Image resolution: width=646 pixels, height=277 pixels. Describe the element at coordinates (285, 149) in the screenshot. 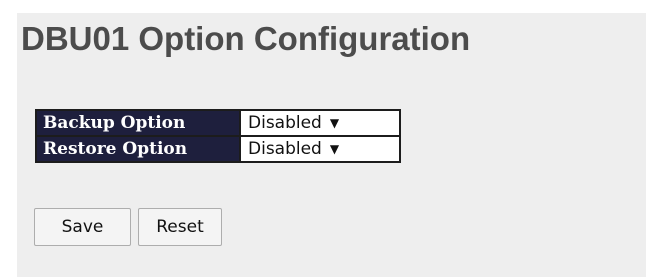

I see `restore-option-selected-value: Disabled` at that location.